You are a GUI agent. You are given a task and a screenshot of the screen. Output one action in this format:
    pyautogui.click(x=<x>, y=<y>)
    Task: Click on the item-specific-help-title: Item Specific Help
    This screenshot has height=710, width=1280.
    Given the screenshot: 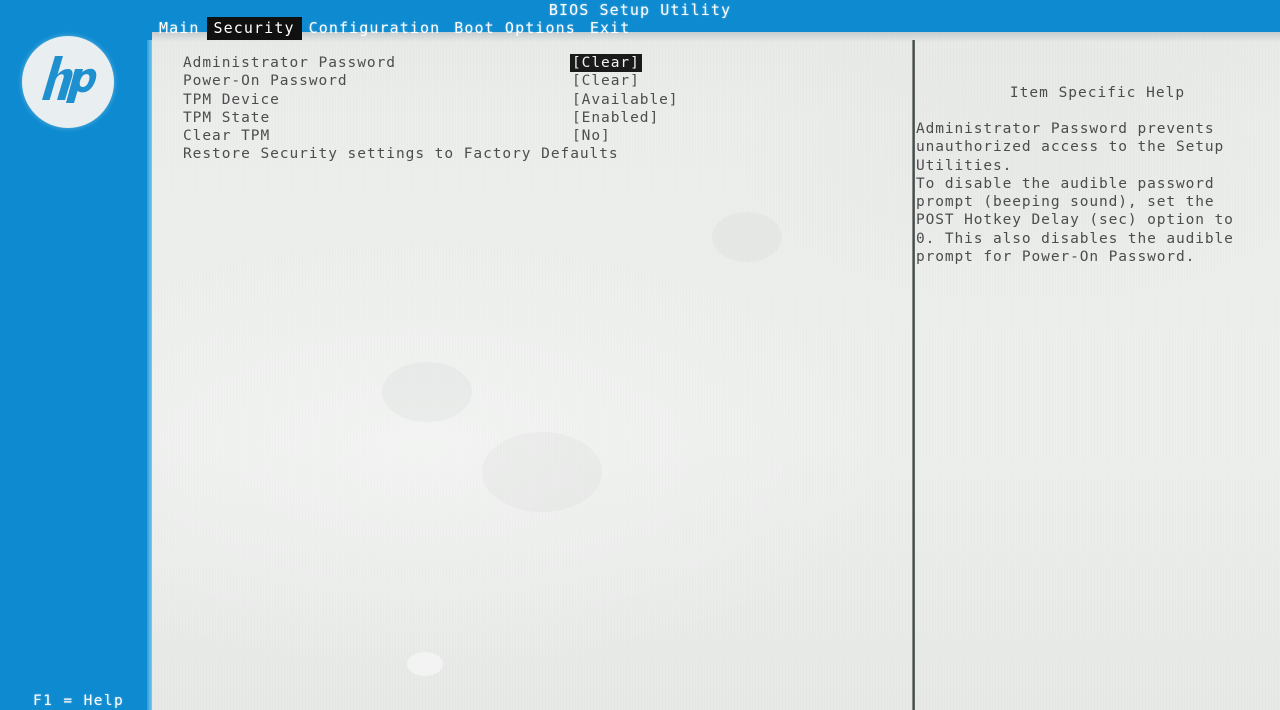 What is the action you would take?
    pyautogui.click(x=1097, y=93)
    